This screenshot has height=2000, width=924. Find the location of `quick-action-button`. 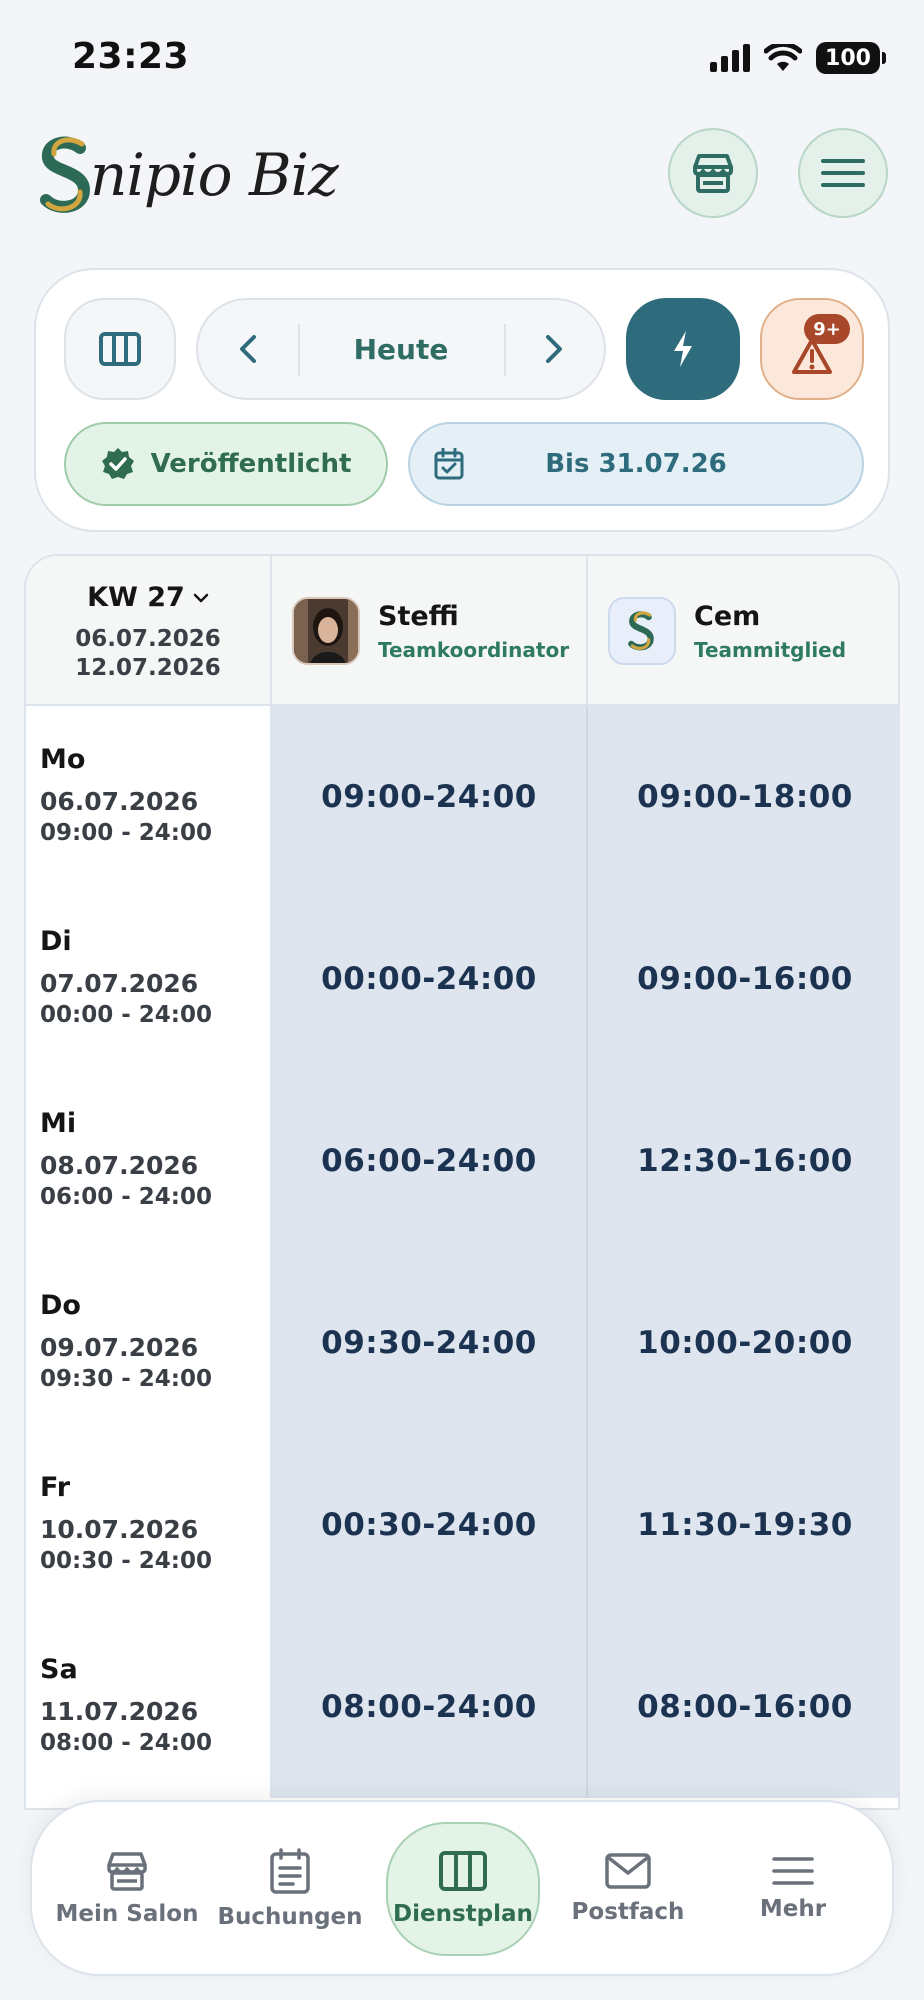

quick-action-button is located at coordinates (683, 349).